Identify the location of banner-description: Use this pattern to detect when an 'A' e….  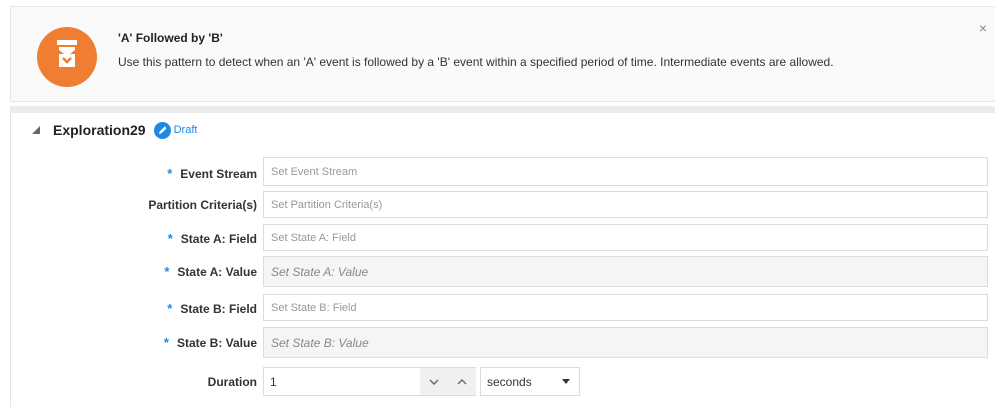
(476, 62).